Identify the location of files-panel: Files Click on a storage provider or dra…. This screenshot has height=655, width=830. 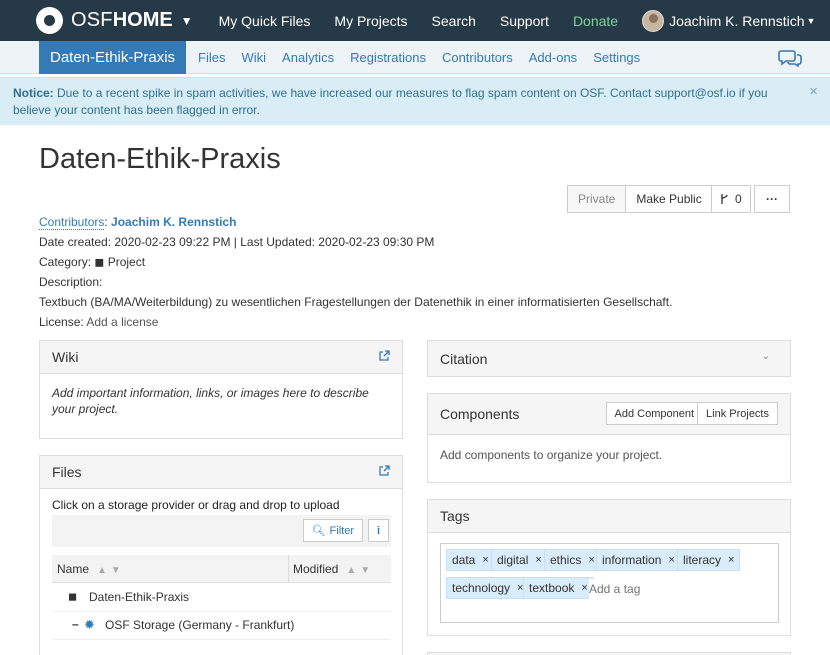
(221, 555).